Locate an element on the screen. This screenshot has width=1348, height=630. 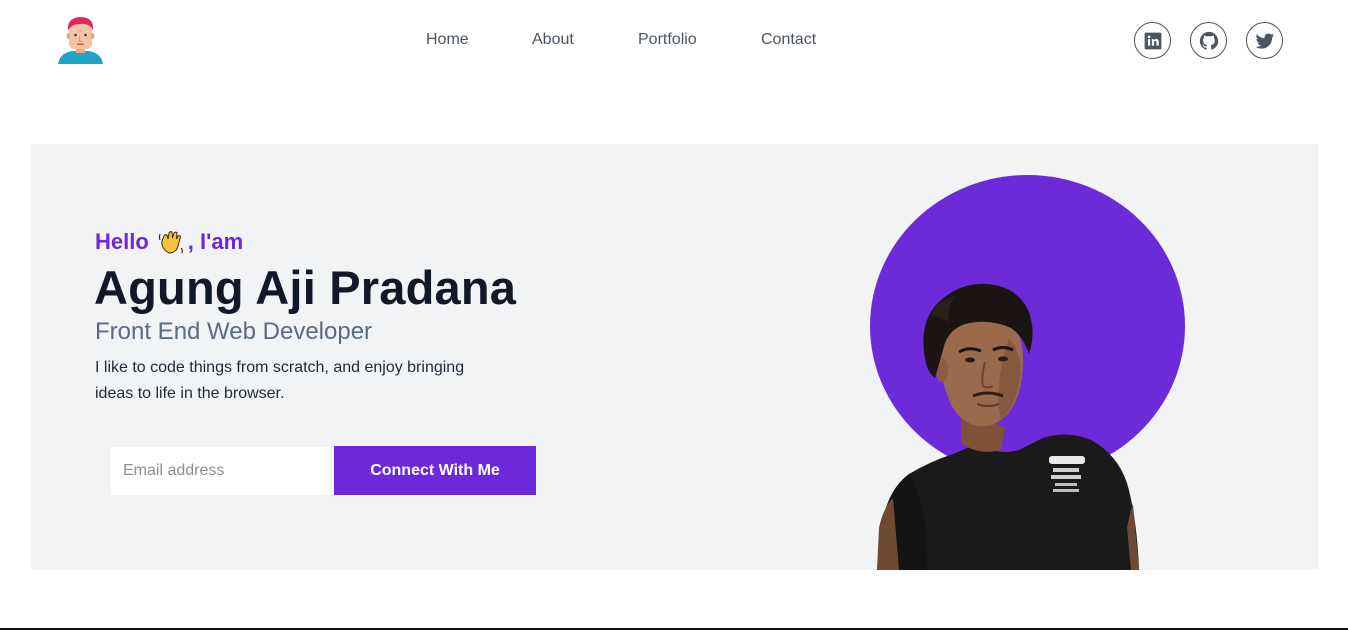
greeting: Hello , I'am is located at coordinates (169, 242).